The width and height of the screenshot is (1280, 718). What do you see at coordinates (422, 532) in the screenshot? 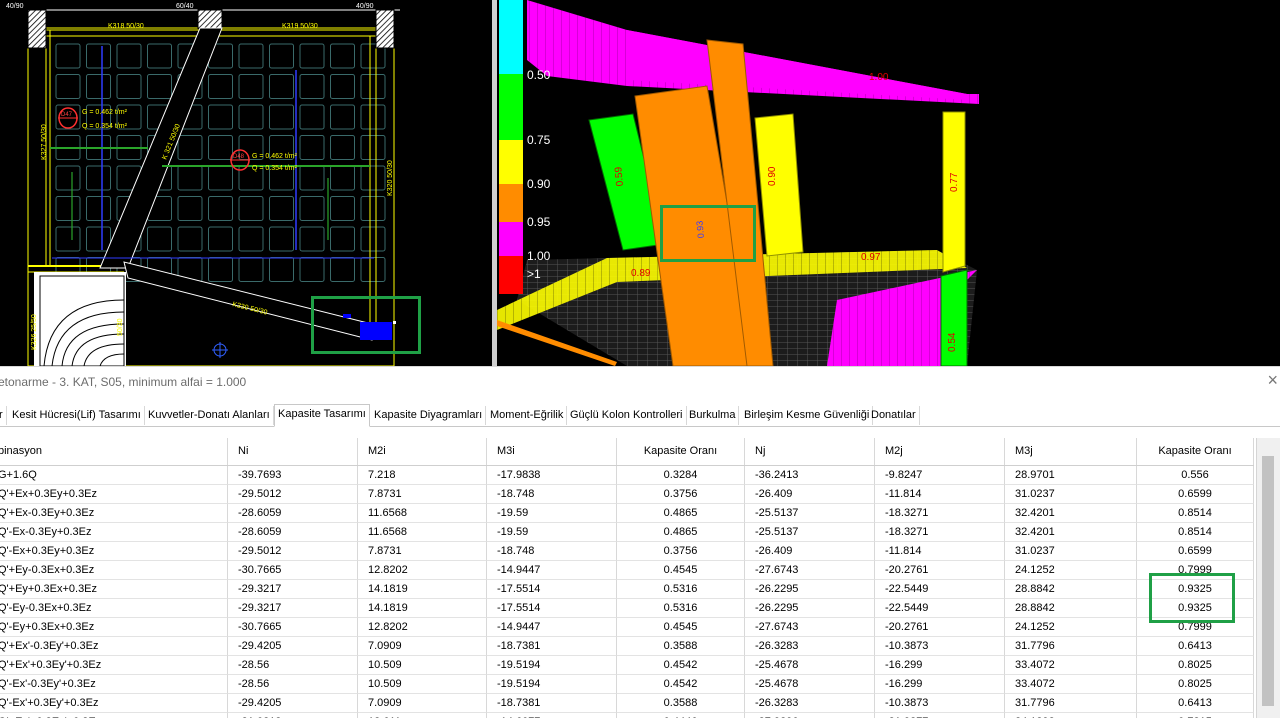
I see `cell-m2i: 11.6568` at bounding box center [422, 532].